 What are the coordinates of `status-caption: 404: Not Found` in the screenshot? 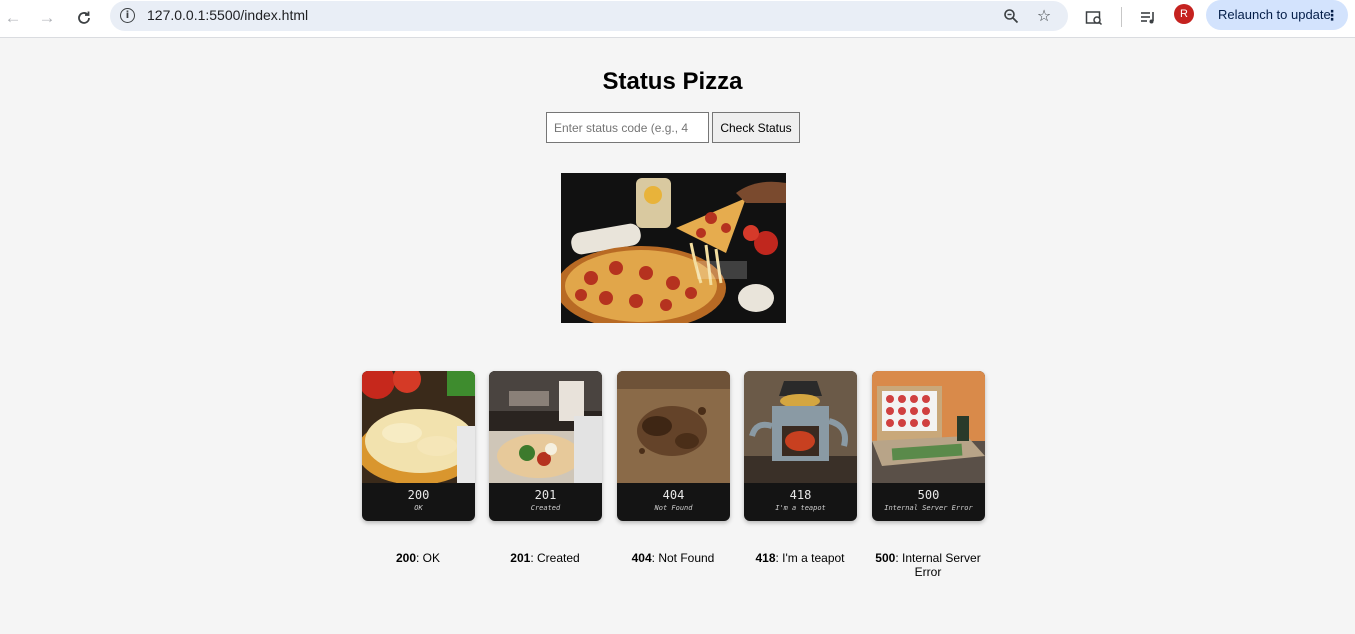 It's located at (673, 558).